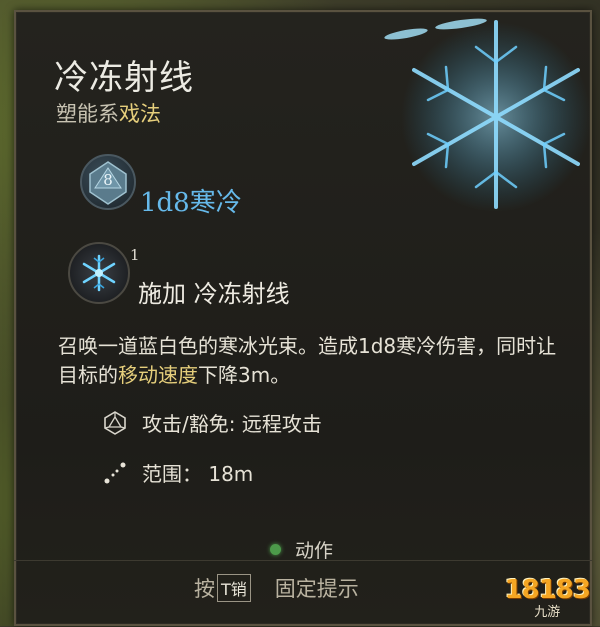 This screenshot has width=600, height=627. I want to click on ray-of-frost-icon, so click(99, 273).